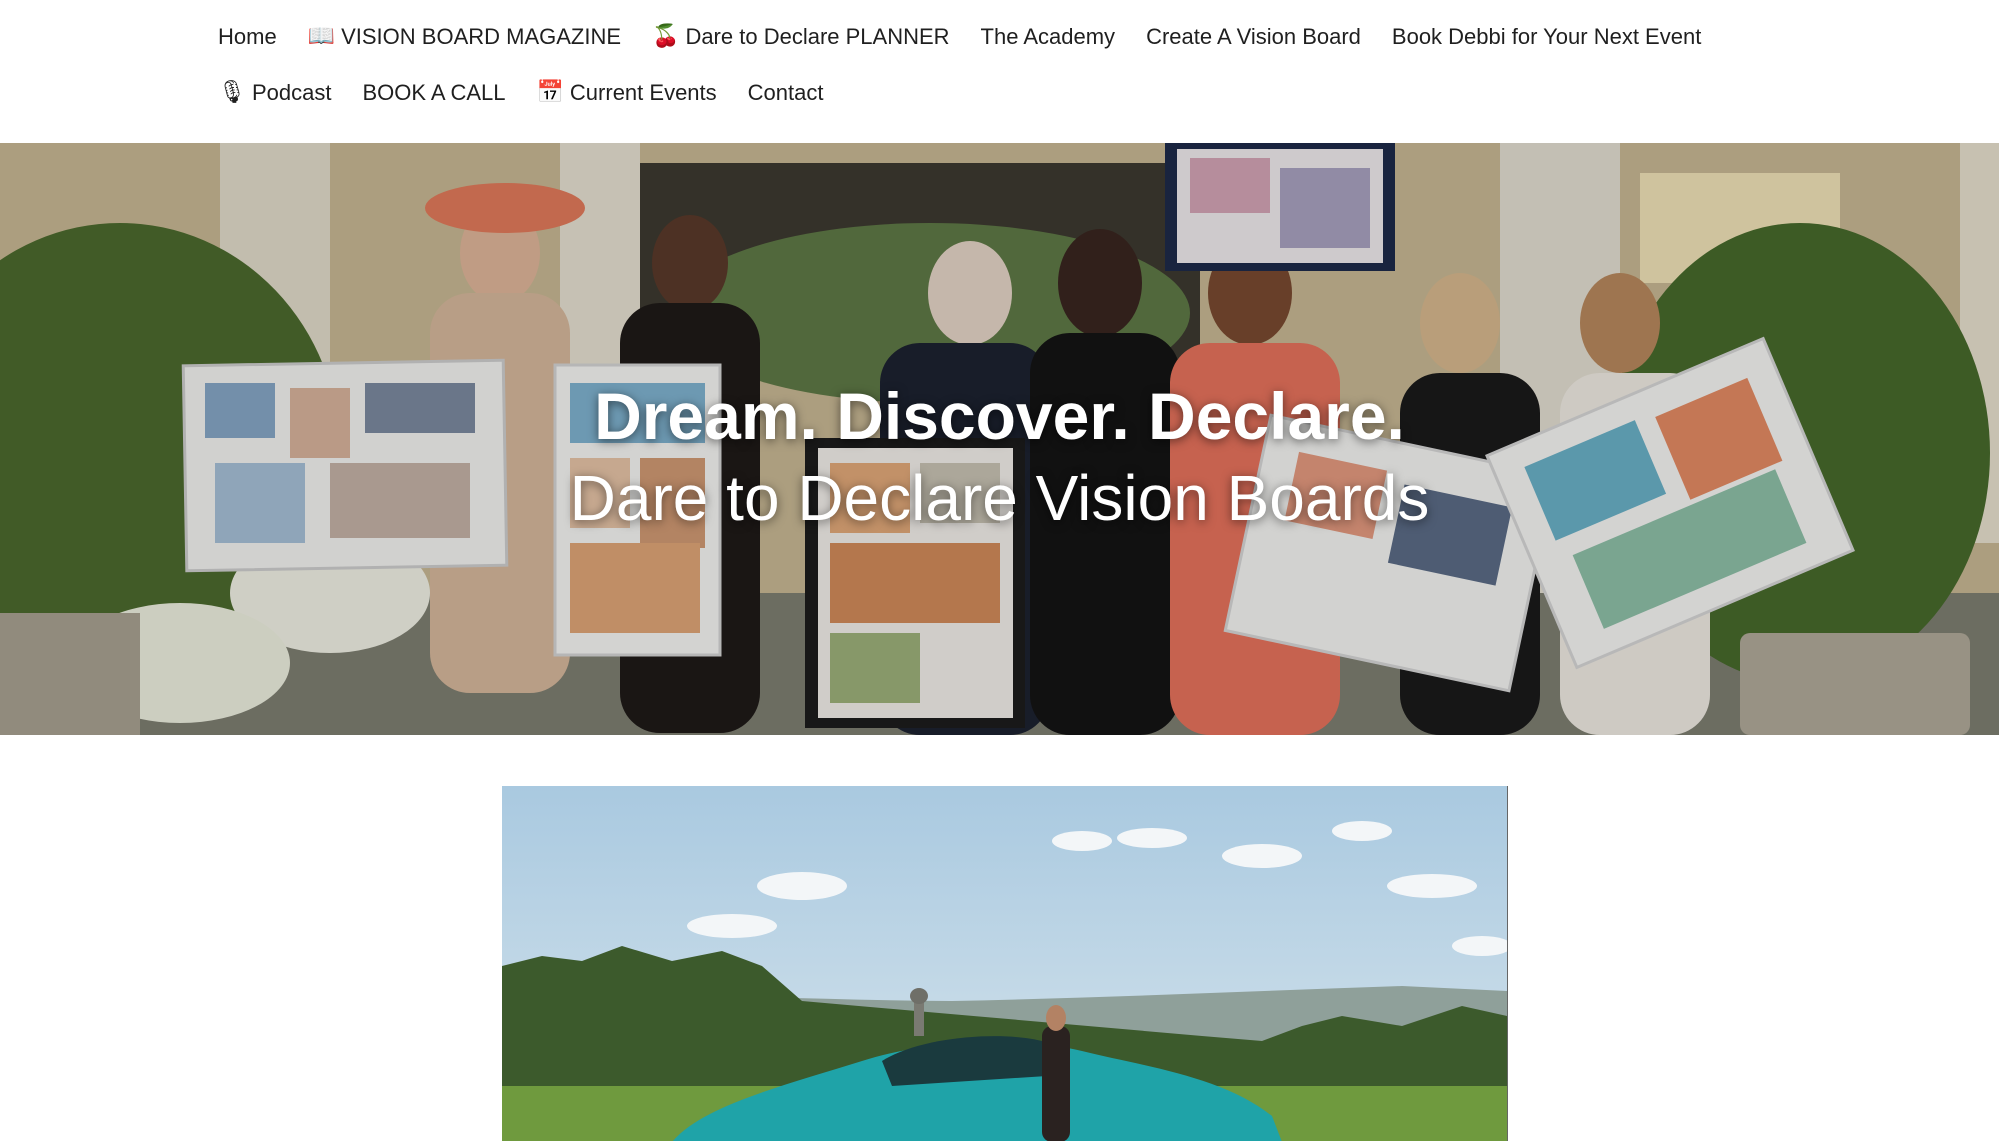  Describe the element at coordinates (999, 416) in the screenshot. I see `hero-title: Dream. Discover. Declare.` at that location.